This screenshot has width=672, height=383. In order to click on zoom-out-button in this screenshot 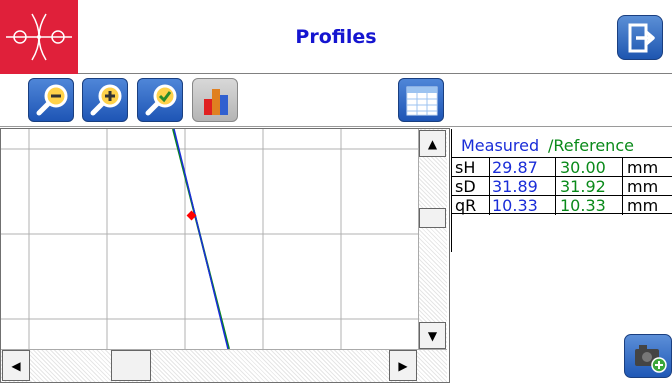, I will do `click(51, 100)`.